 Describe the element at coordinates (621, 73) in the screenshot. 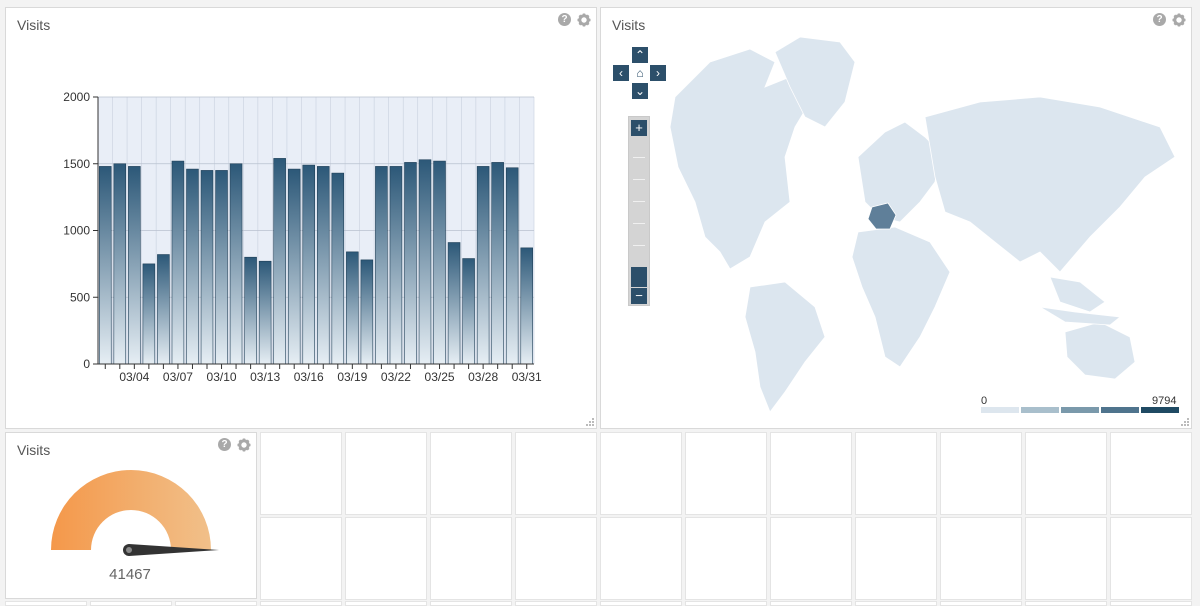

I see `map-pan-left-button: ‹` at that location.